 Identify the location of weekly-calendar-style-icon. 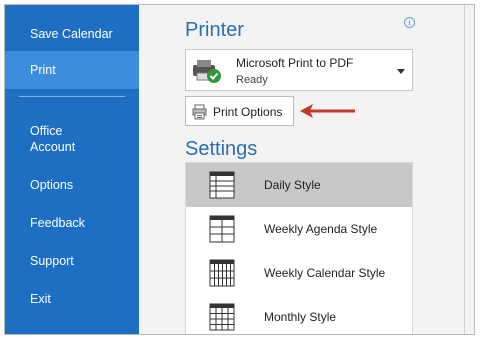
(222, 273).